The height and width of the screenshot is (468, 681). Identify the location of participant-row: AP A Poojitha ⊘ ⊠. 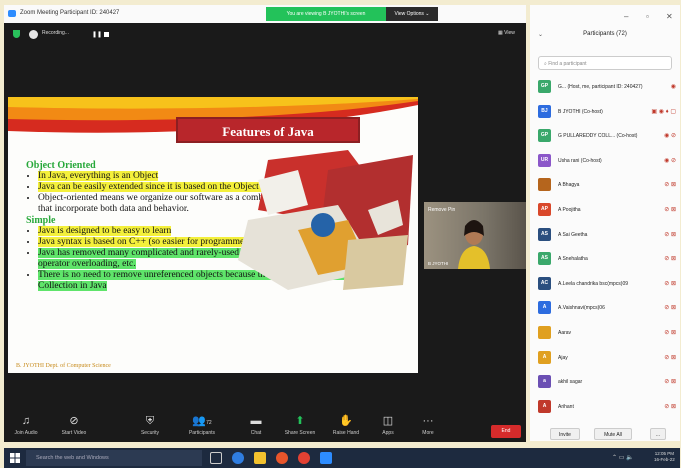
(608, 210).